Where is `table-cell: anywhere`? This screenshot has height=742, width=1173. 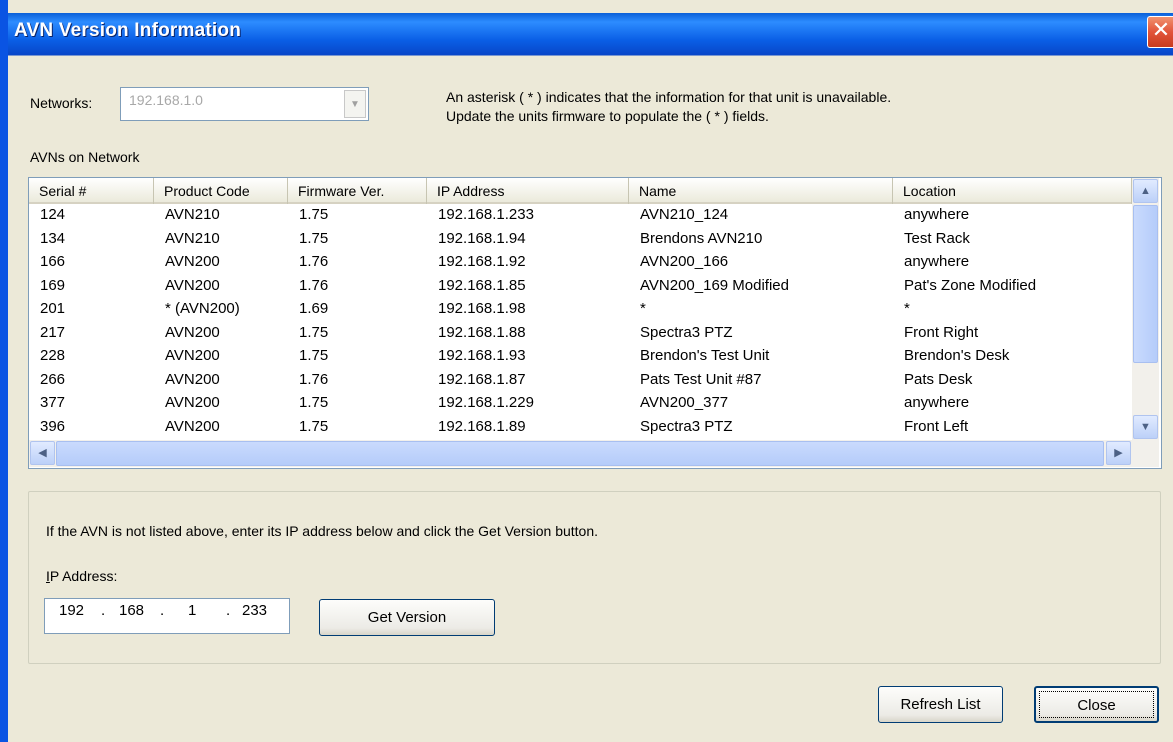
table-cell: anywhere is located at coordinates (937, 261).